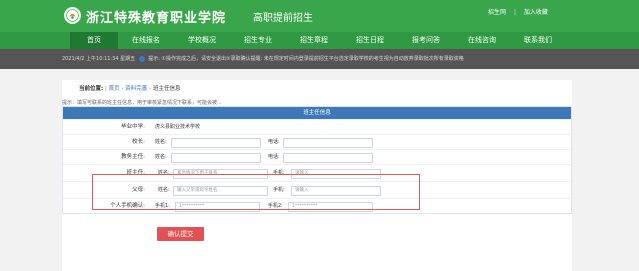 This screenshot has width=639, height=271. I want to click on teacher-name-label: 姓名:, so click(161, 157).